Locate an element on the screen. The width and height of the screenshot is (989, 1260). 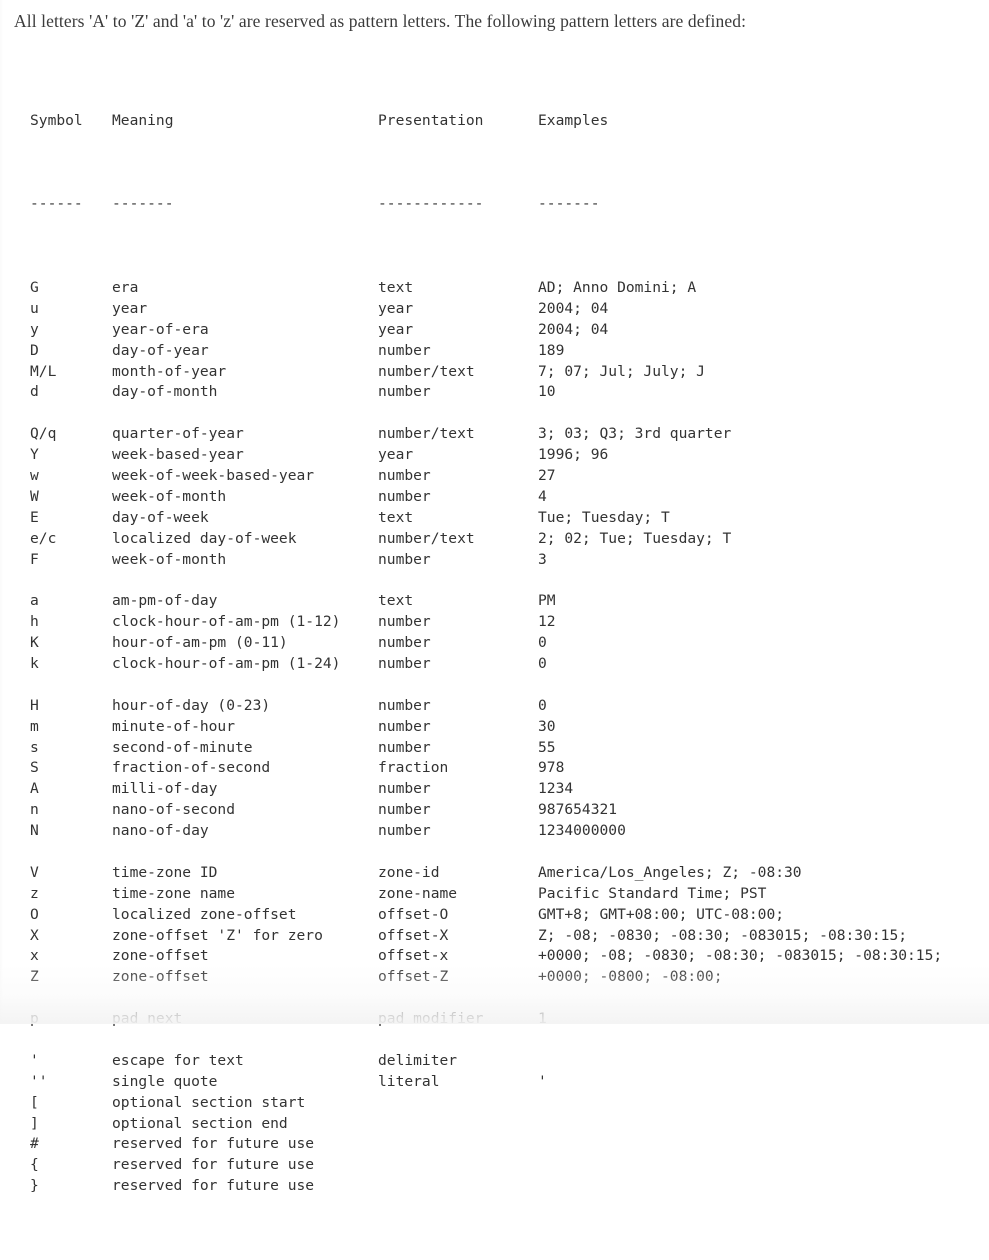
rule-examples: ------- is located at coordinates (569, 204).